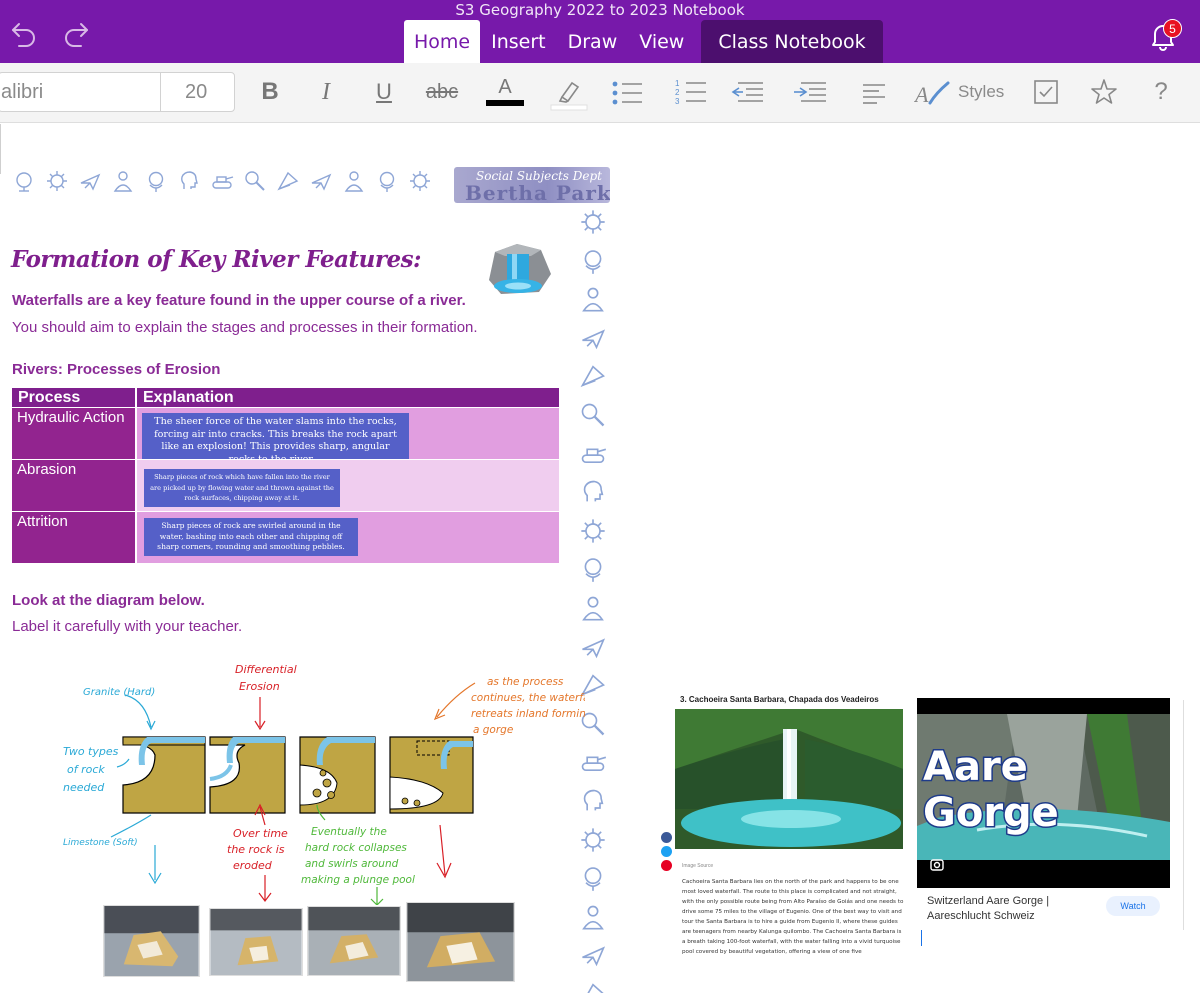 This screenshot has width=1200, height=993. I want to click on clipping-divider, so click(1183, 815).